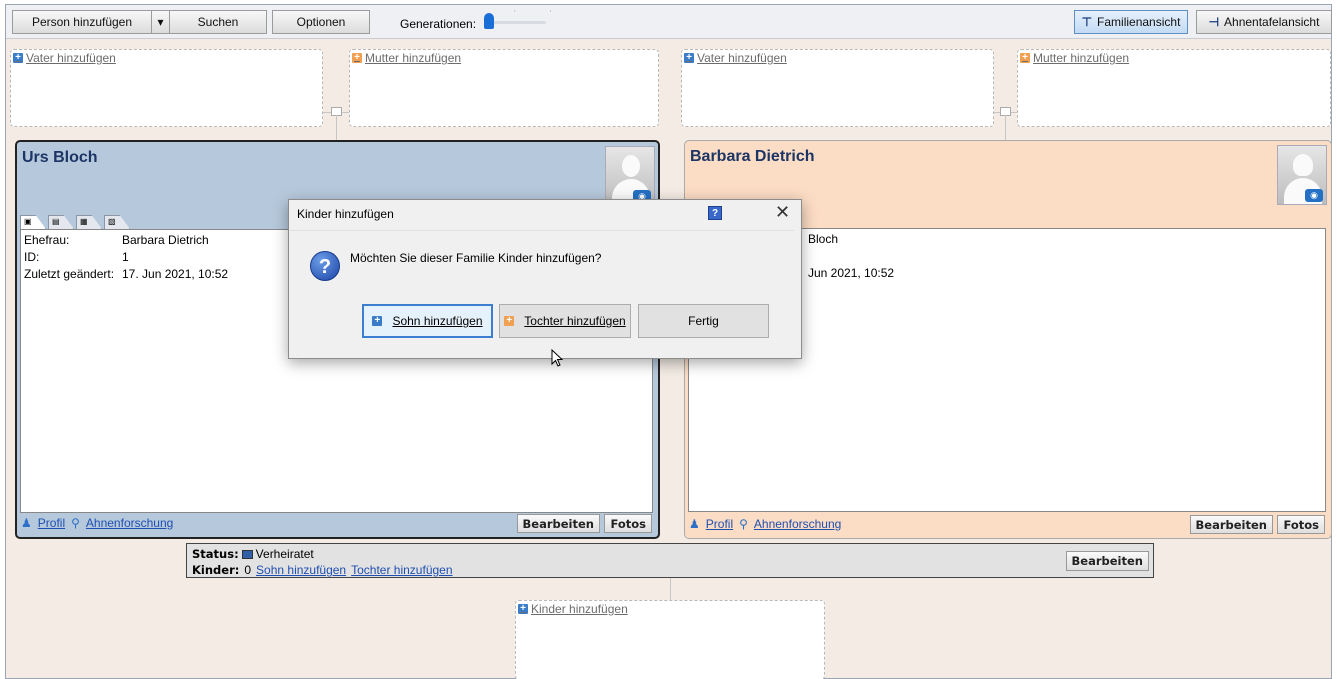 The image size is (1337, 679). What do you see at coordinates (216, 570) in the screenshot?
I see `children-label: Kinder:` at bounding box center [216, 570].